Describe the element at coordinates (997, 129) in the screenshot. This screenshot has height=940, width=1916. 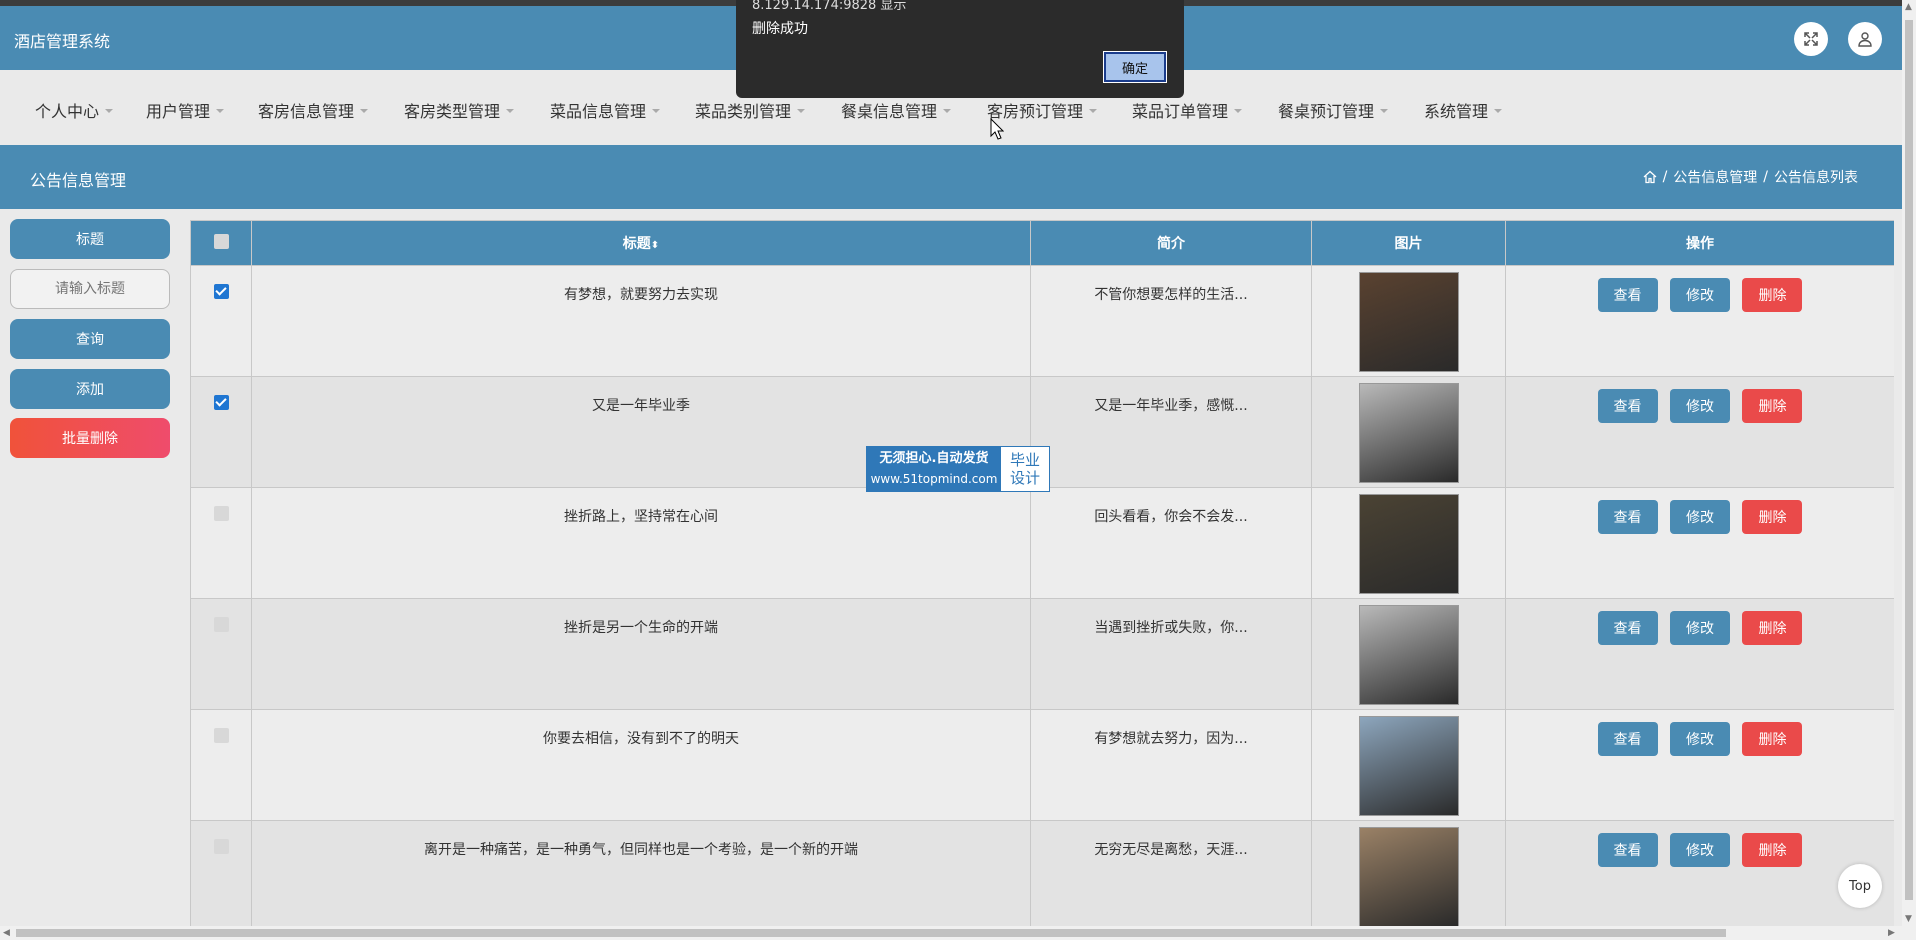
I see `mouse-cursor-icon` at that location.